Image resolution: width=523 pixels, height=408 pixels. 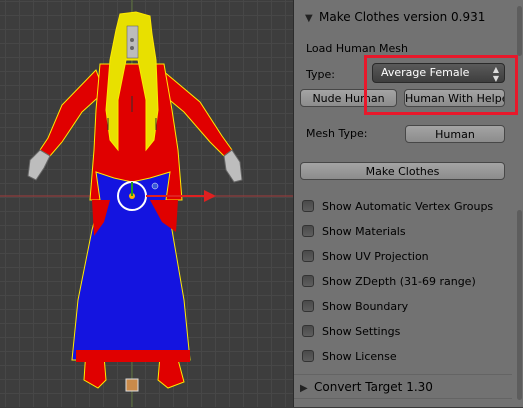 What do you see at coordinates (375, 256) in the screenshot?
I see `checkbox-label: Show UV Projection` at bounding box center [375, 256].